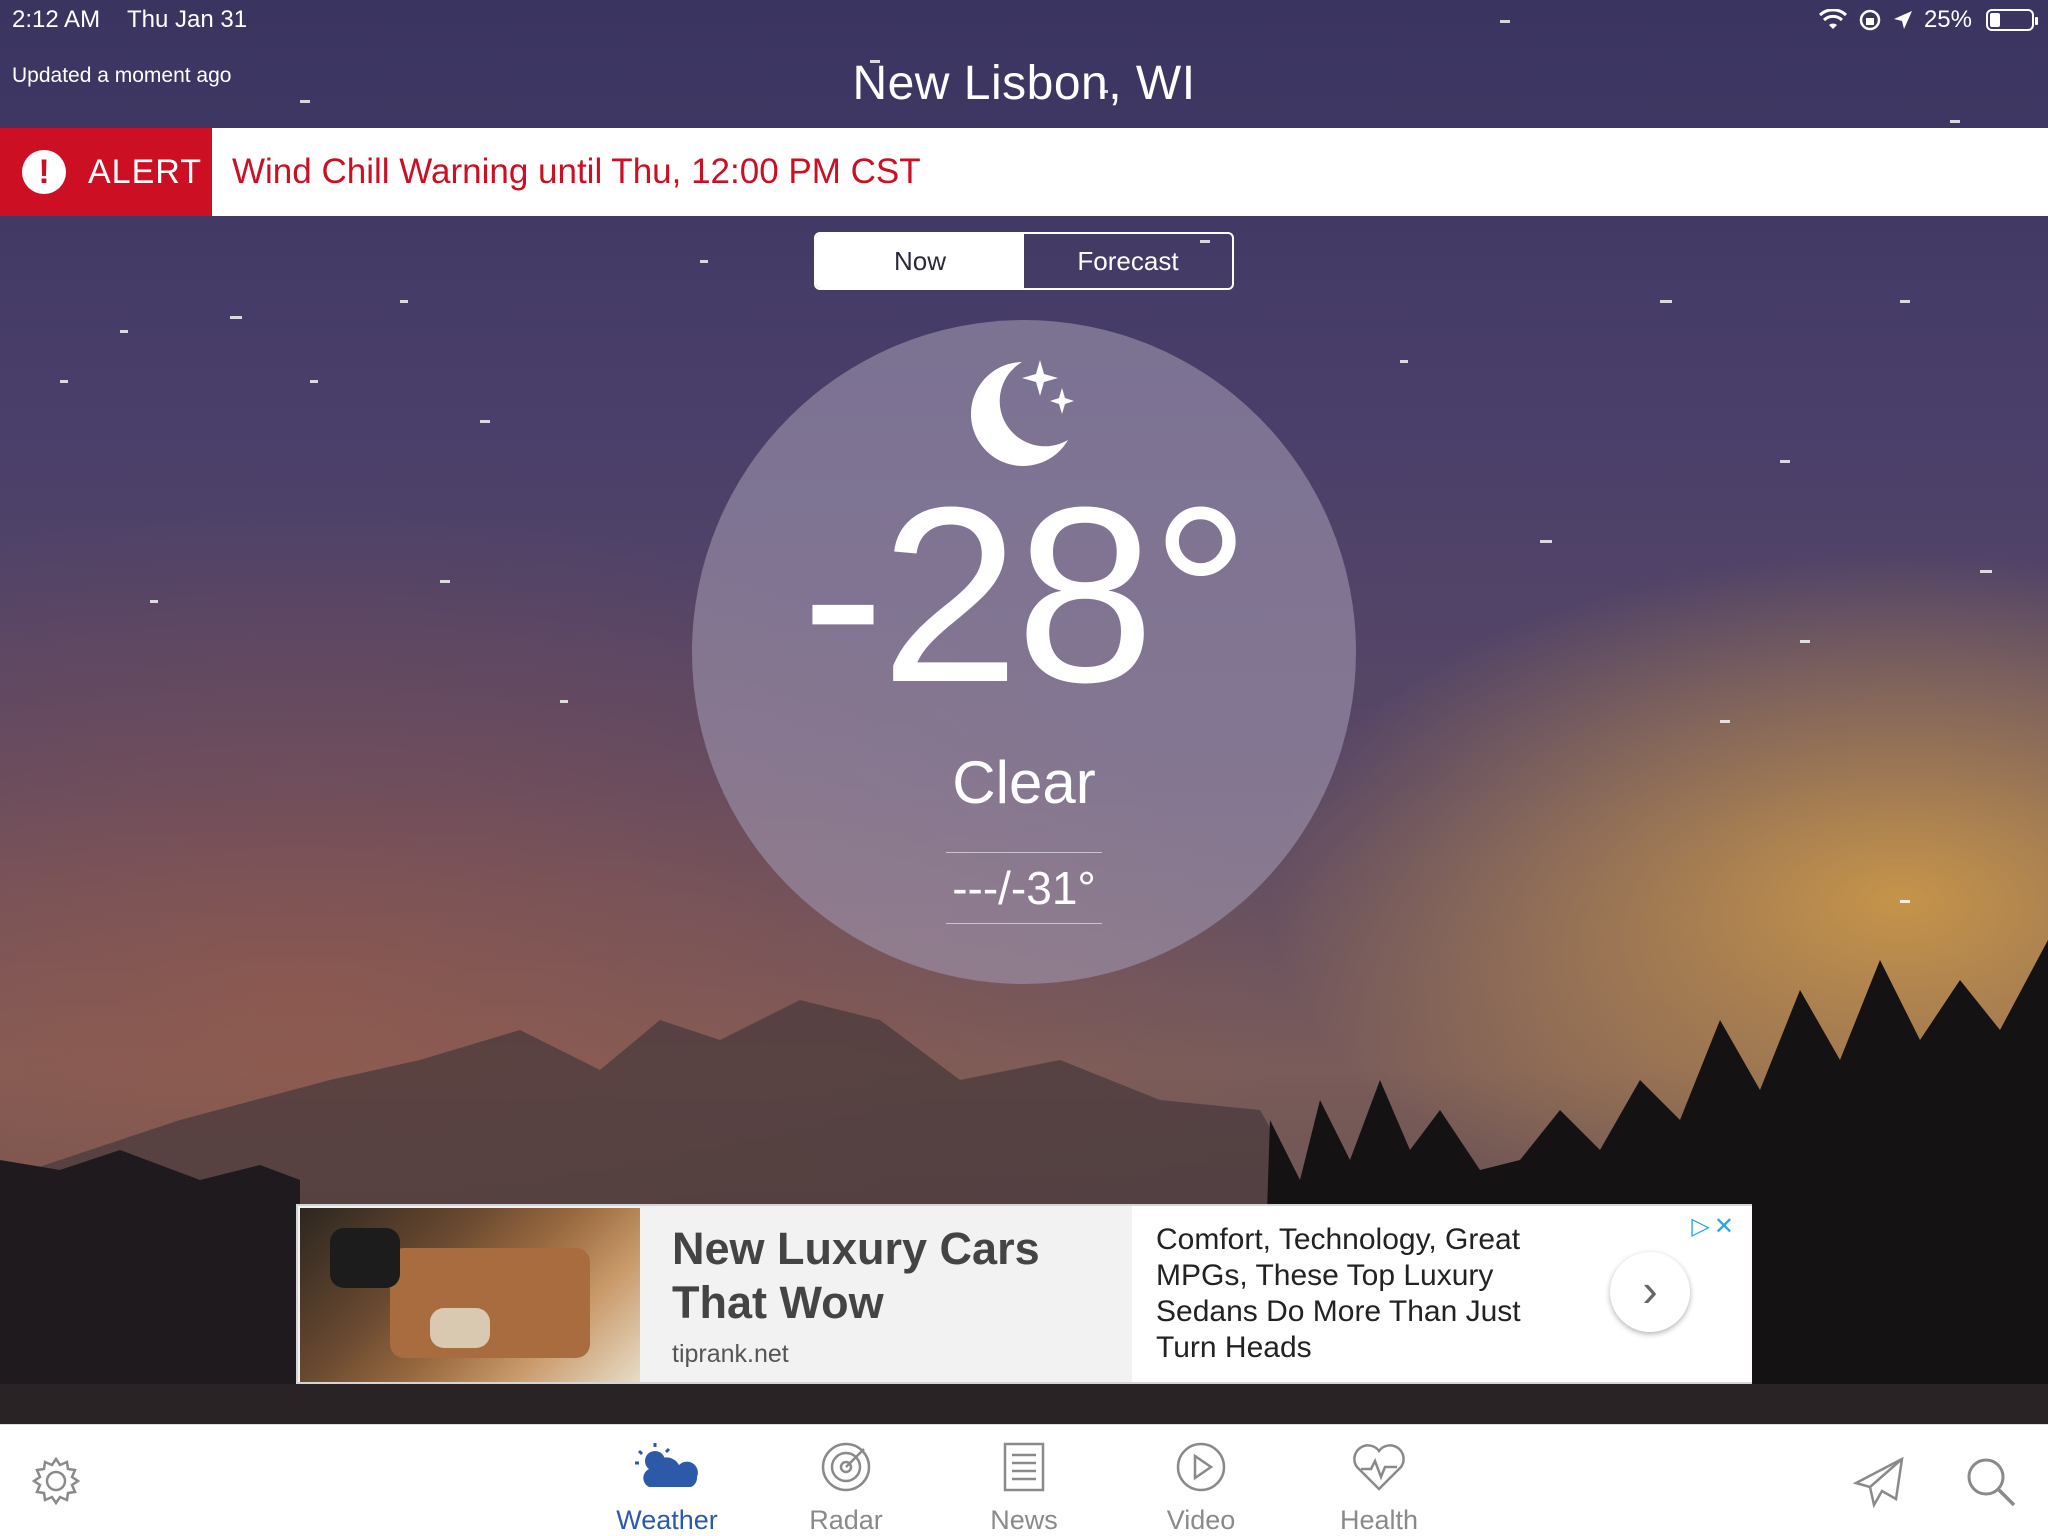  What do you see at coordinates (1128, 261) in the screenshot?
I see `tab-forecast: Forecast` at bounding box center [1128, 261].